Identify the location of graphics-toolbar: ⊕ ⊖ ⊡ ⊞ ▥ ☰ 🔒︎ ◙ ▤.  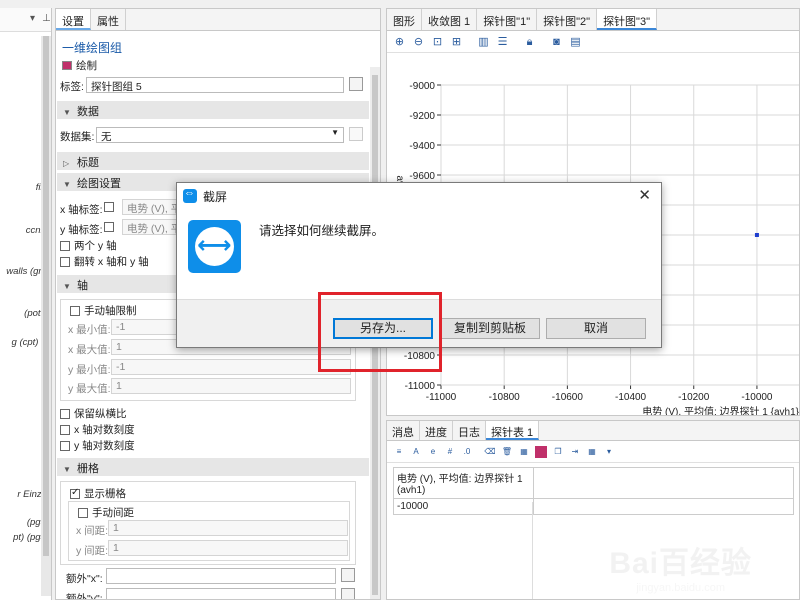
(593, 42).